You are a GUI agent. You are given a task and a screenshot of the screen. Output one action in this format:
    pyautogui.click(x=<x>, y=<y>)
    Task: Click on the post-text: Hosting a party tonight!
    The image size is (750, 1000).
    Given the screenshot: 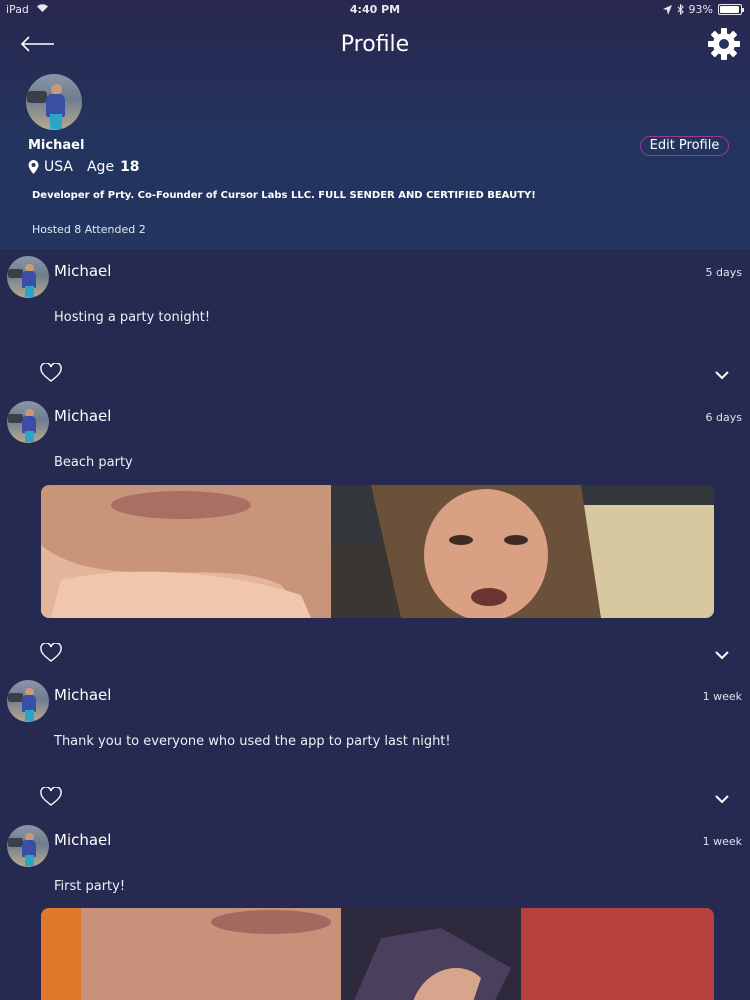 What is the action you would take?
    pyautogui.click(x=132, y=317)
    